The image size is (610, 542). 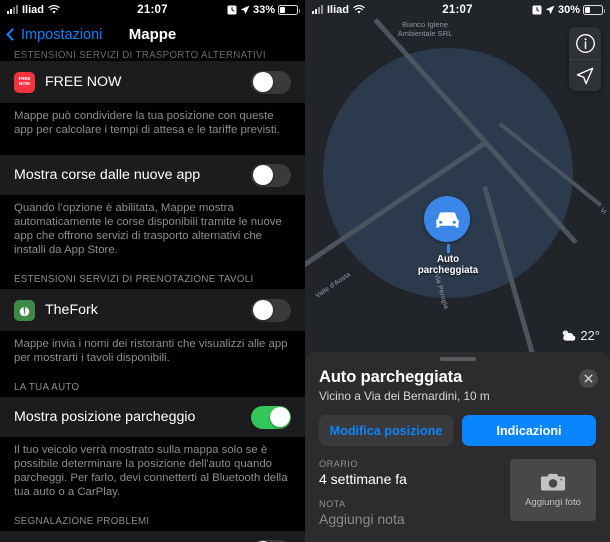 I want to click on status-right-group: 33%, so click(x=263, y=9).